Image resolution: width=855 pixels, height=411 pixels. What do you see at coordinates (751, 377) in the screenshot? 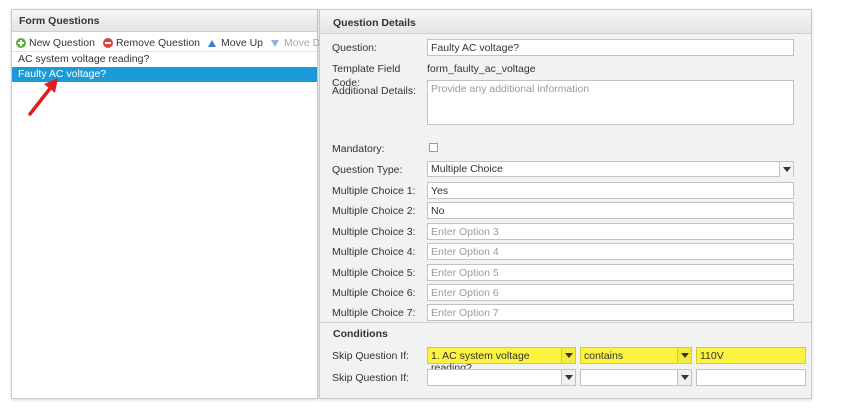
I see `condition-value-input` at bounding box center [751, 377].